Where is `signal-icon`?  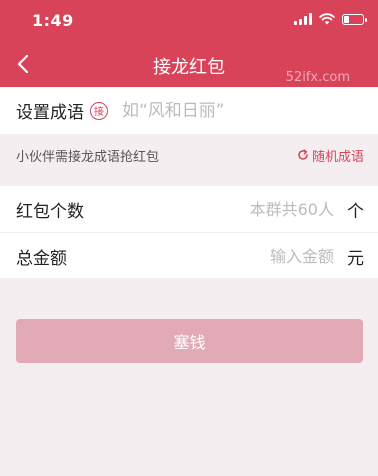
signal-icon is located at coordinates (303, 19).